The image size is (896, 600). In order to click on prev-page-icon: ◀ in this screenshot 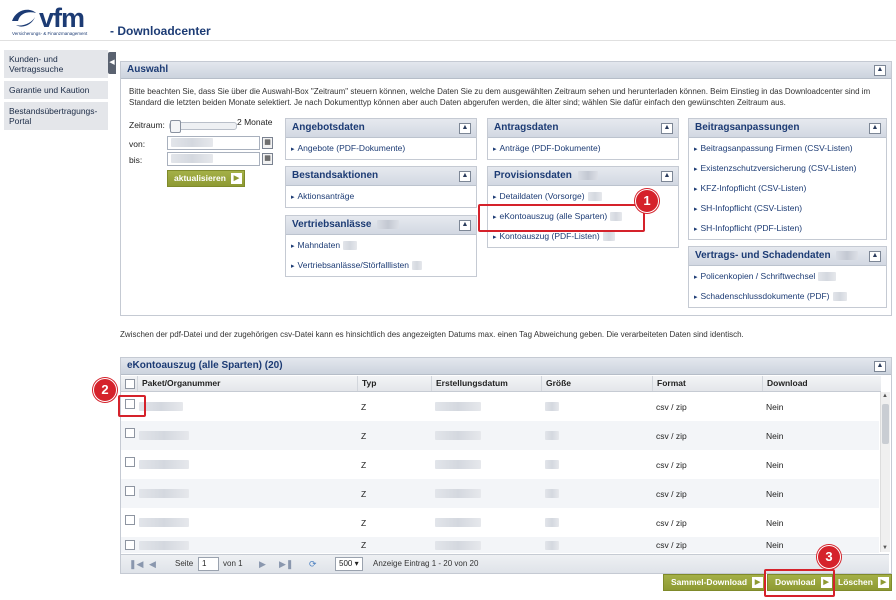, I will do `click(152, 564)`.